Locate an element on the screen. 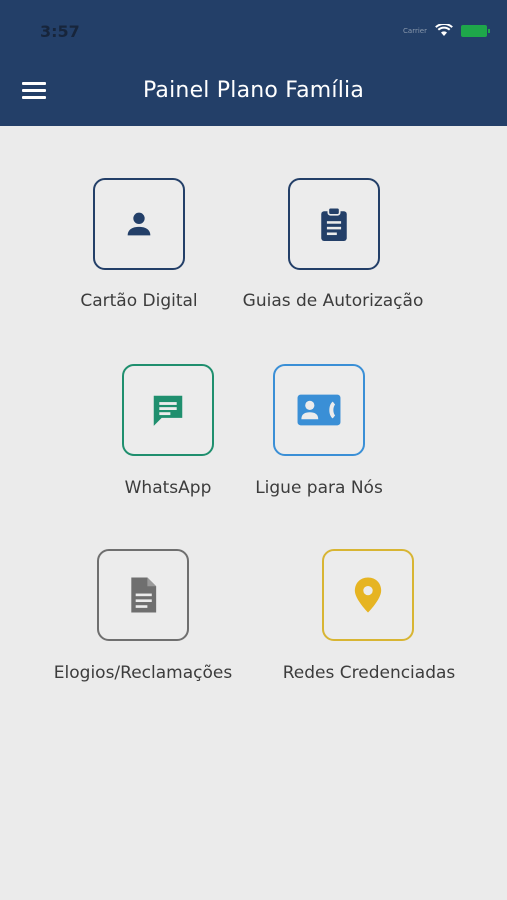 Image resolution: width=507 pixels, height=900 pixels. cartao-digital-button is located at coordinates (139, 224).